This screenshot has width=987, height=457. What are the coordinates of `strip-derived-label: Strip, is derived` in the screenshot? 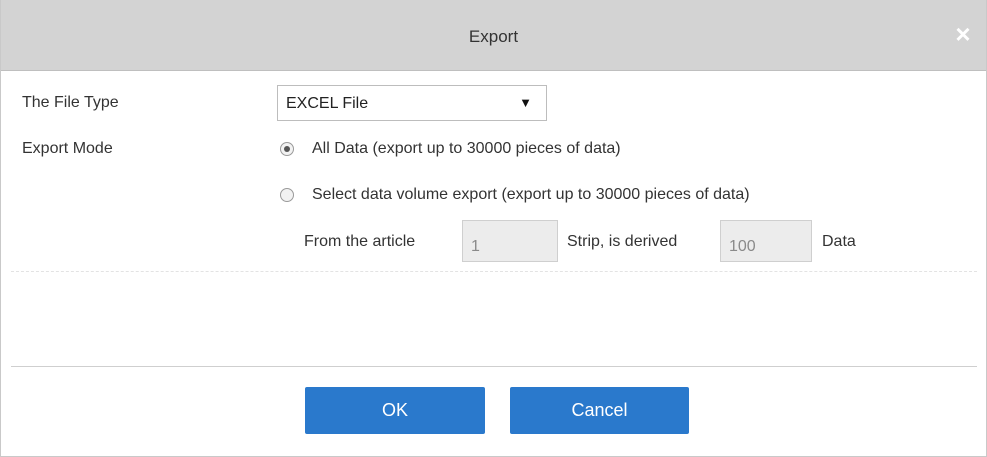 It's located at (622, 241).